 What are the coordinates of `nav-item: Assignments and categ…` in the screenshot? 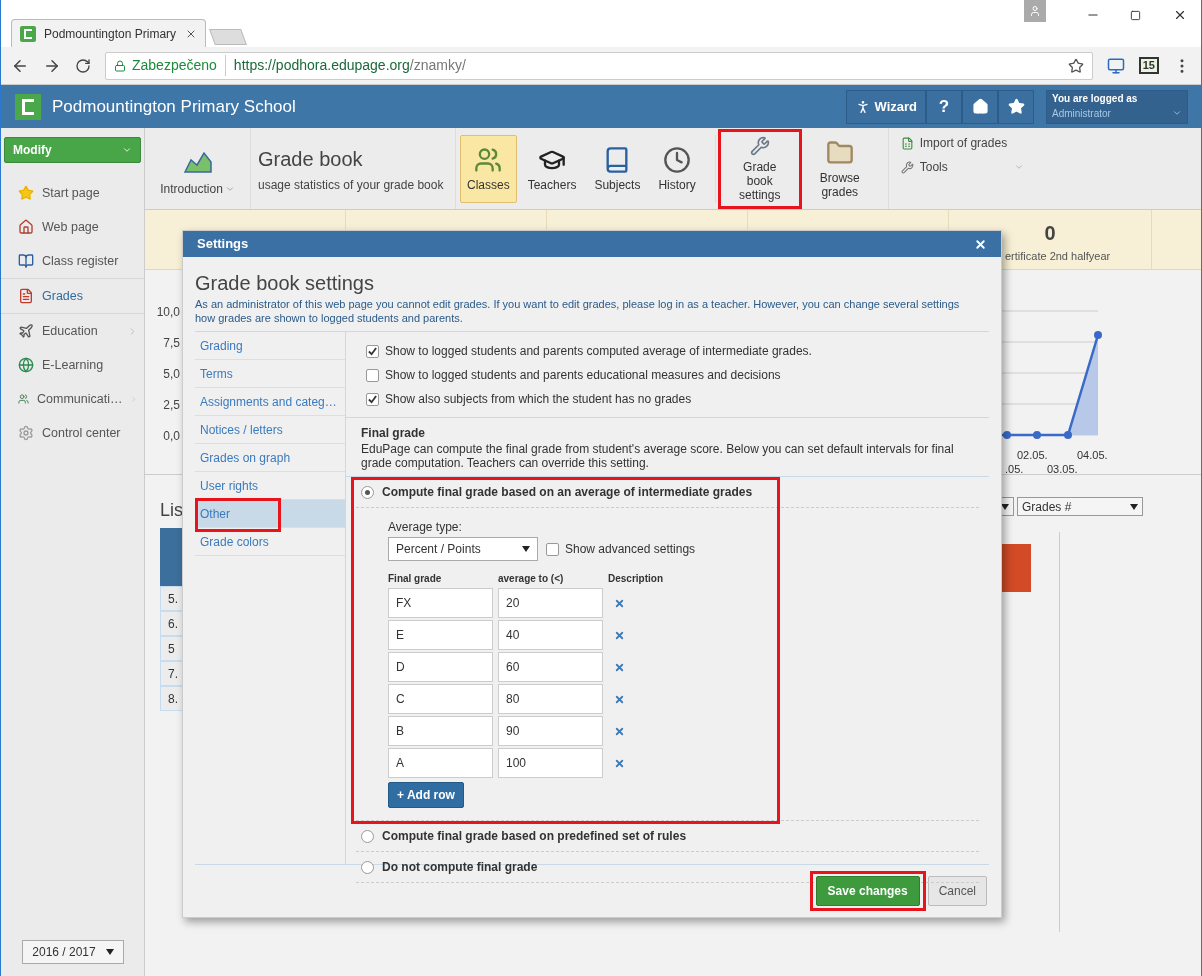 It's located at (270, 402).